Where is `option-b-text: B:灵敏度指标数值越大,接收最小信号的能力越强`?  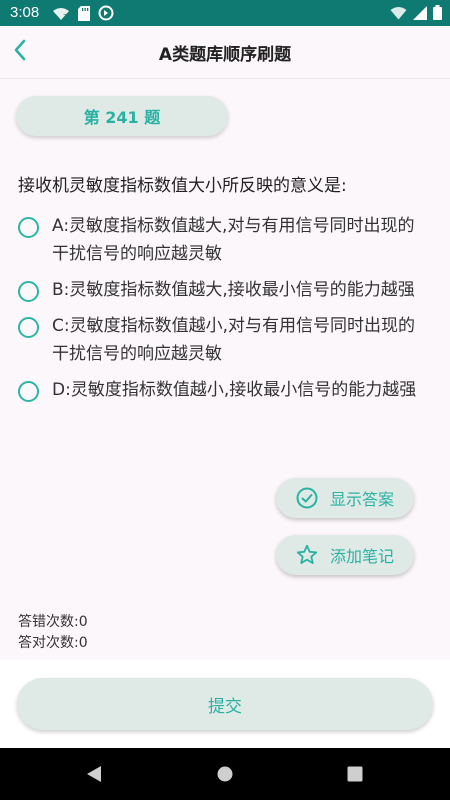 option-b-text: B:灵敏度指标数值越大,接收最小信号的能力越强 is located at coordinates (233, 290).